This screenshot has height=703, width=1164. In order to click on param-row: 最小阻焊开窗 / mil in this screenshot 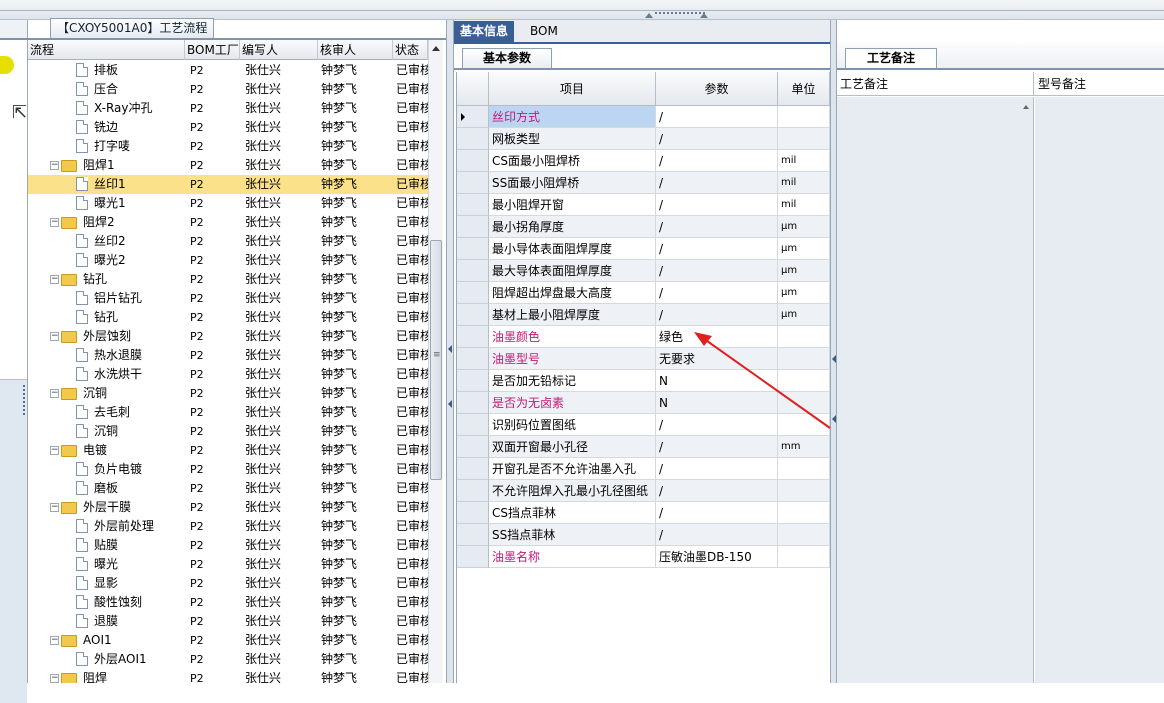, I will do `click(643, 205)`.